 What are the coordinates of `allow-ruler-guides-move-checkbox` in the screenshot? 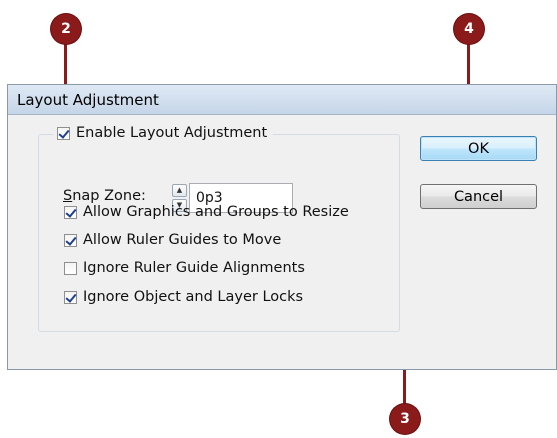 It's located at (70, 240).